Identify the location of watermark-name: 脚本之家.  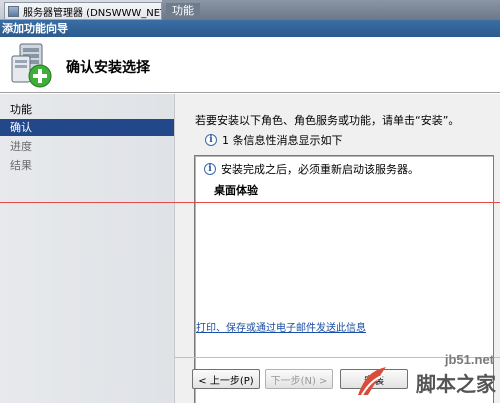
(456, 384).